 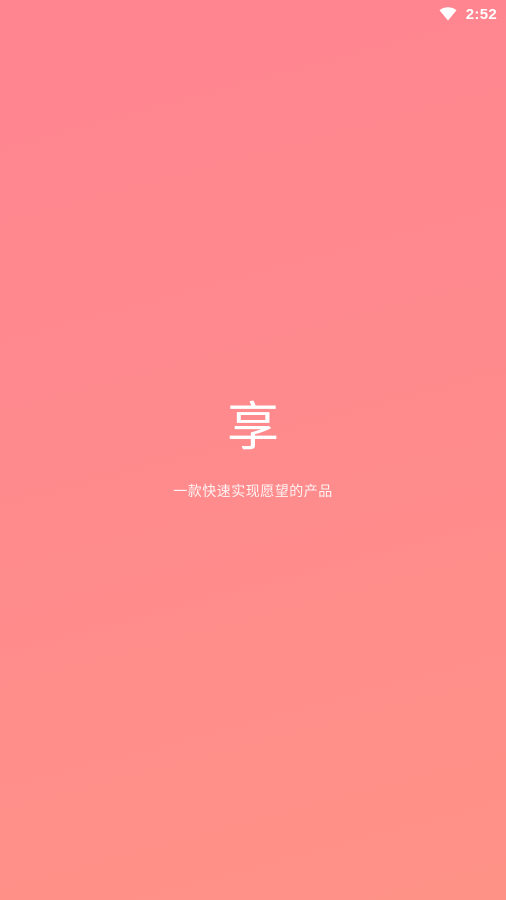 I want to click on status-bar: 2:52, so click(x=472, y=14).